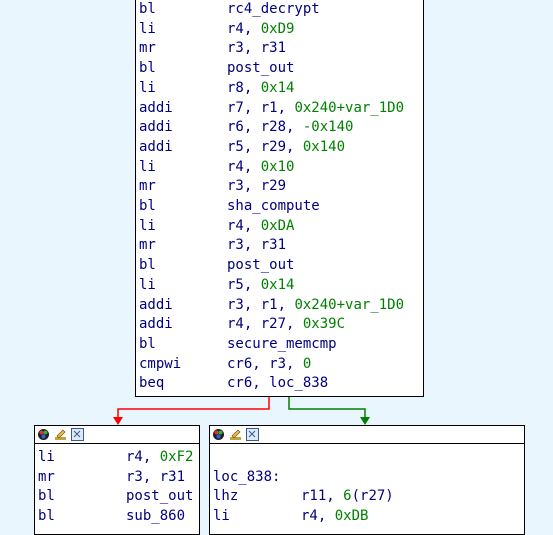 The width and height of the screenshot is (553, 535). I want to click on code-line: li r4, 0xD9, so click(281, 30).